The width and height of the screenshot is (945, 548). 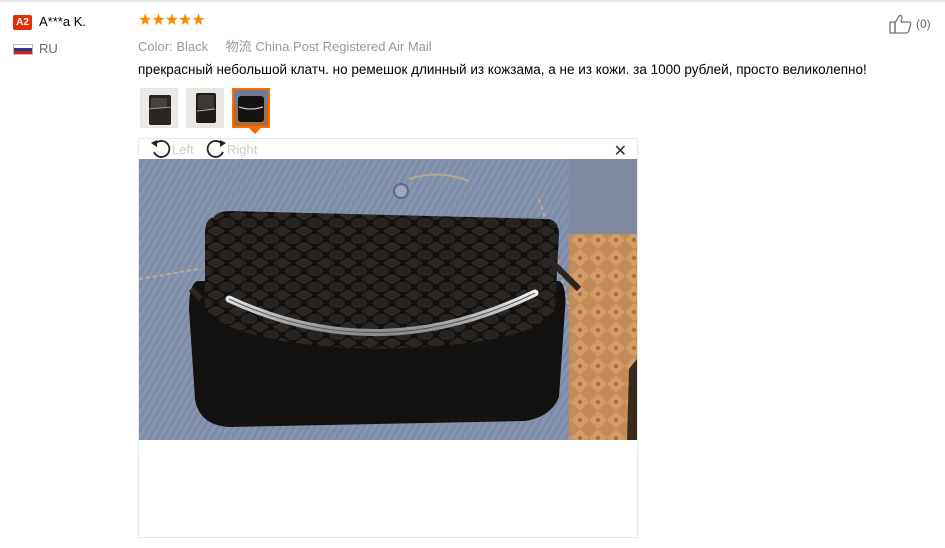 What do you see at coordinates (183, 149) in the screenshot?
I see `rotate-left-label: Left` at bounding box center [183, 149].